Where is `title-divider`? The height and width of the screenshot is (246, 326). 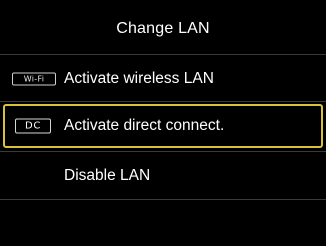 title-divider is located at coordinates (163, 54).